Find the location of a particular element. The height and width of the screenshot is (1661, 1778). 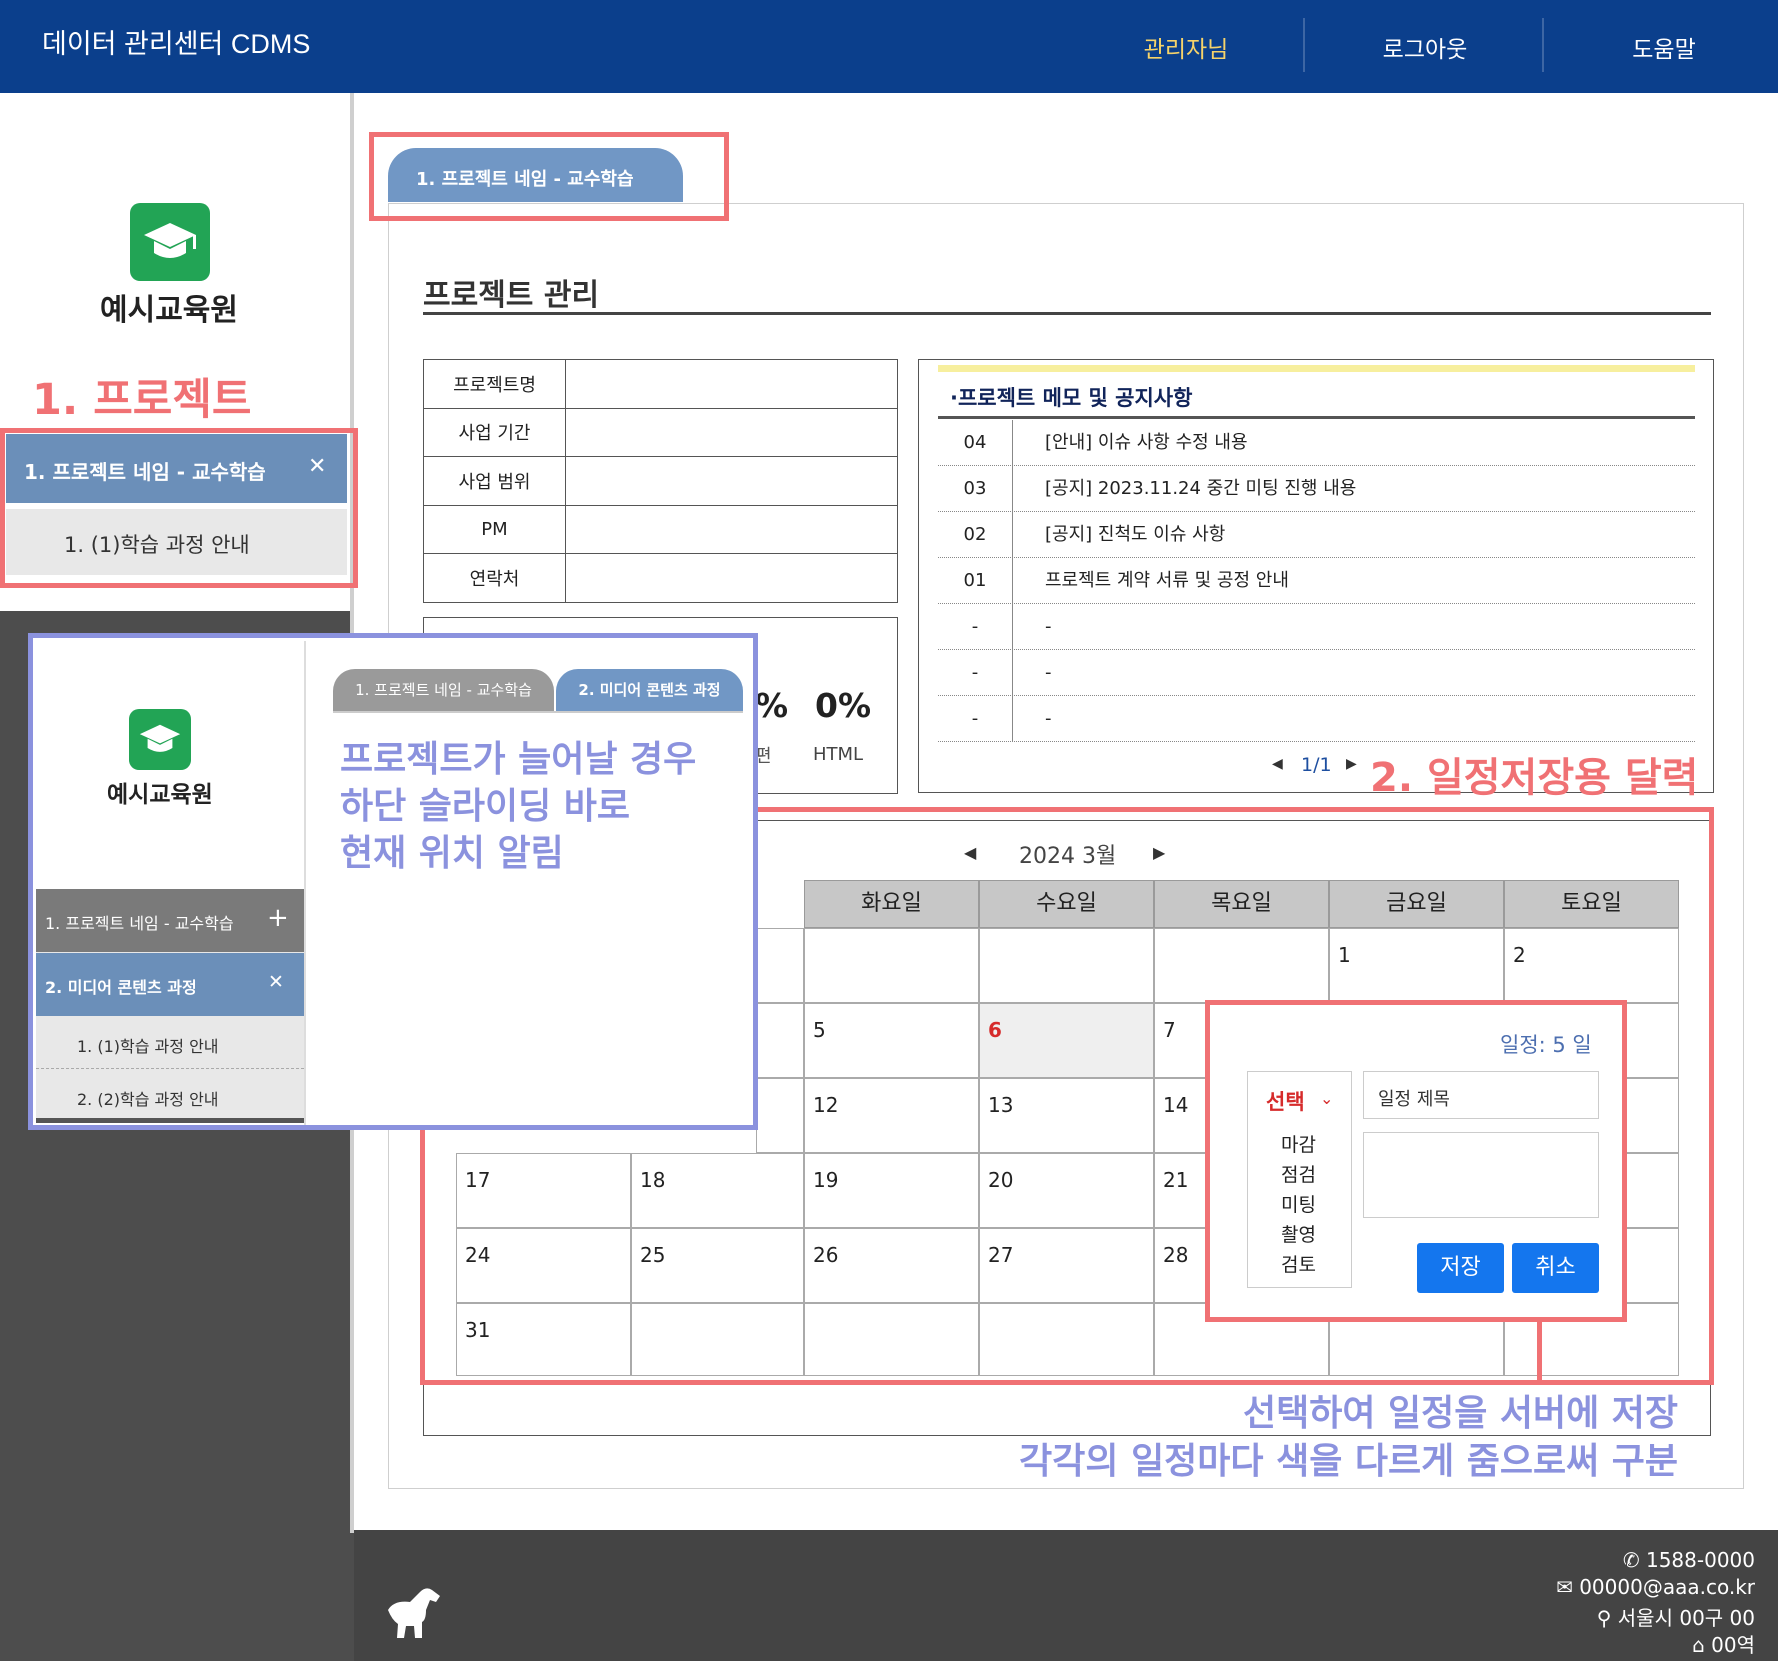

schedule-title-input: 일정 제목 is located at coordinates (1481, 1095).